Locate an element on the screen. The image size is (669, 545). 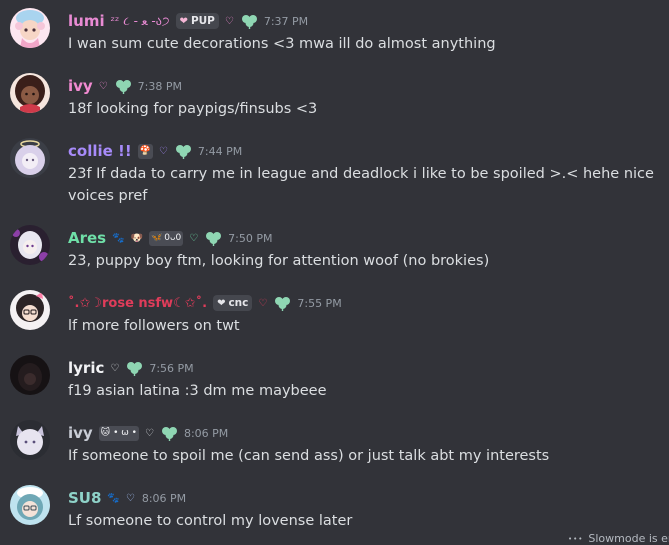
server-tag-chip: ❤ cnc is located at coordinates (233, 303).